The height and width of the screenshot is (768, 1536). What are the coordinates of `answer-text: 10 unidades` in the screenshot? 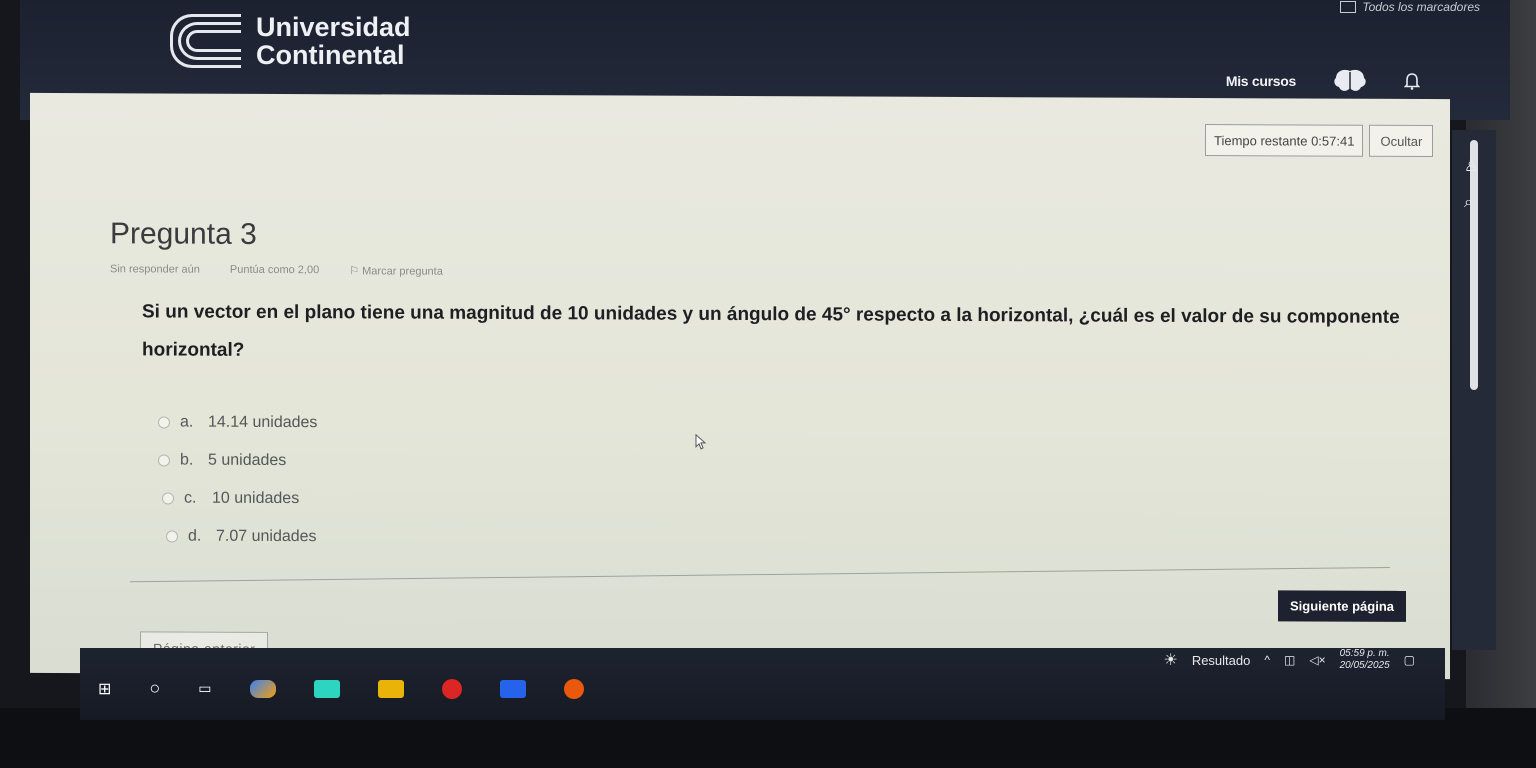 It's located at (256, 498).